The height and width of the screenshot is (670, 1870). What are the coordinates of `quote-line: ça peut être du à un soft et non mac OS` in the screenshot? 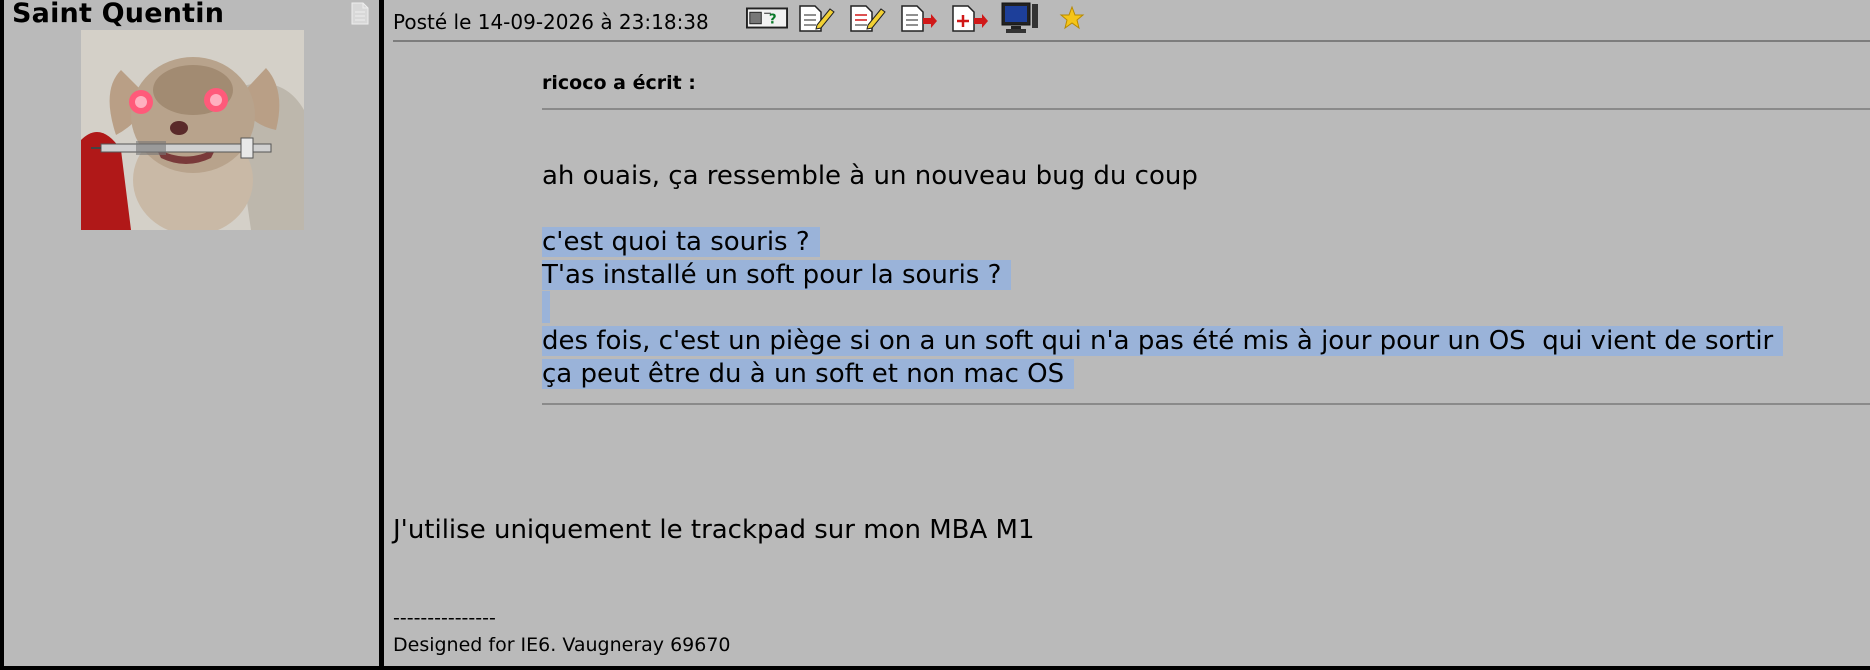 It's located at (808, 374).